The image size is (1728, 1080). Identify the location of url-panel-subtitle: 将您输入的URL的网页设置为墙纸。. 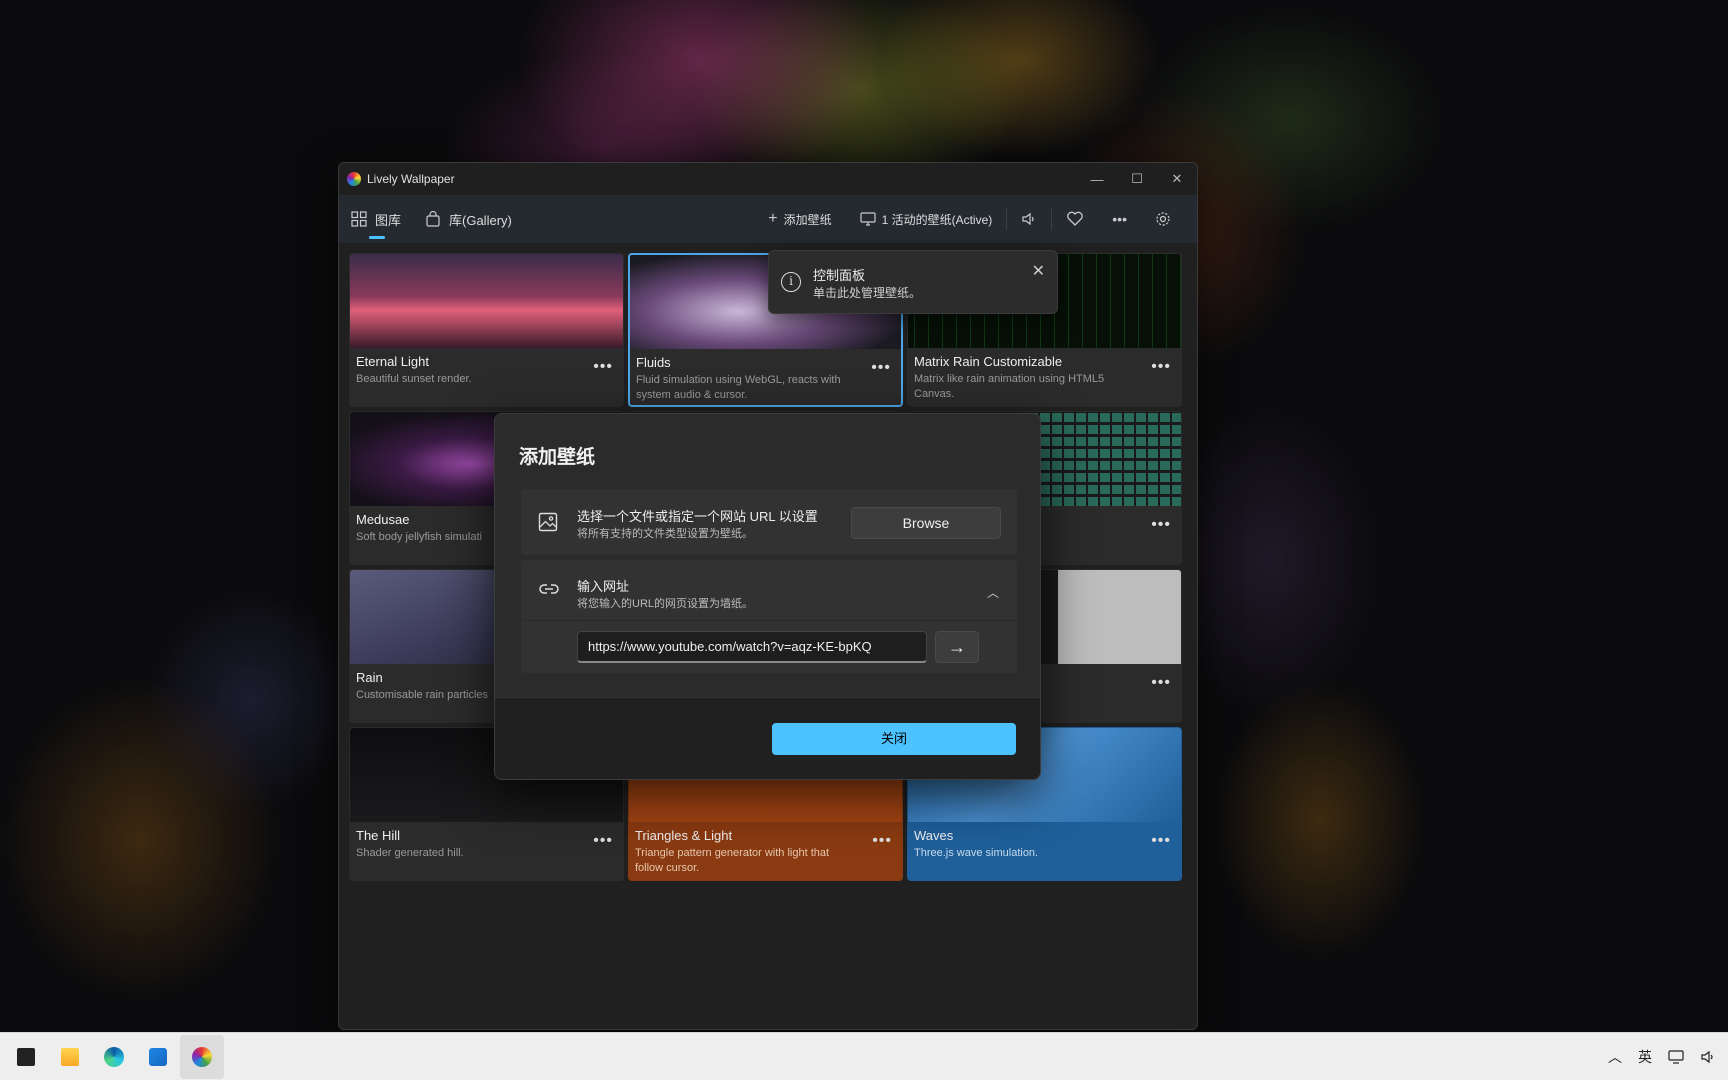
(665, 604).